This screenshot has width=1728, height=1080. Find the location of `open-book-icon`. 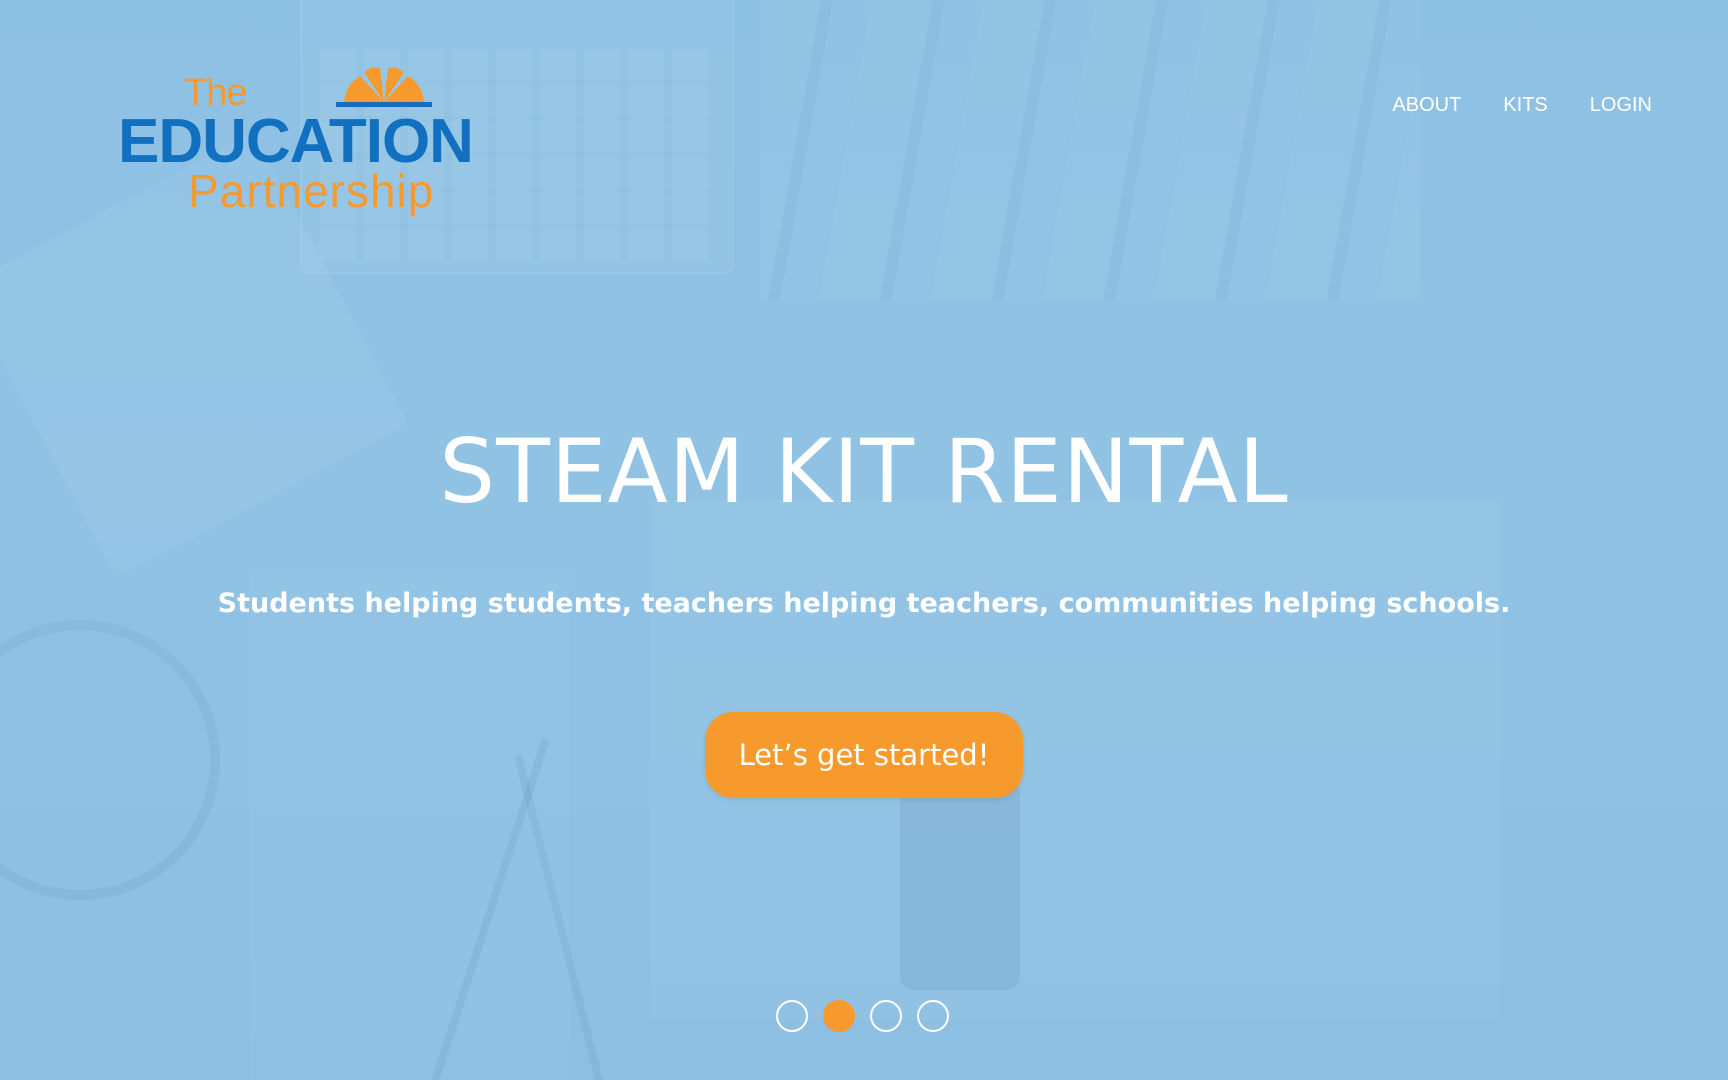

open-book-icon is located at coordinates (384, 87).